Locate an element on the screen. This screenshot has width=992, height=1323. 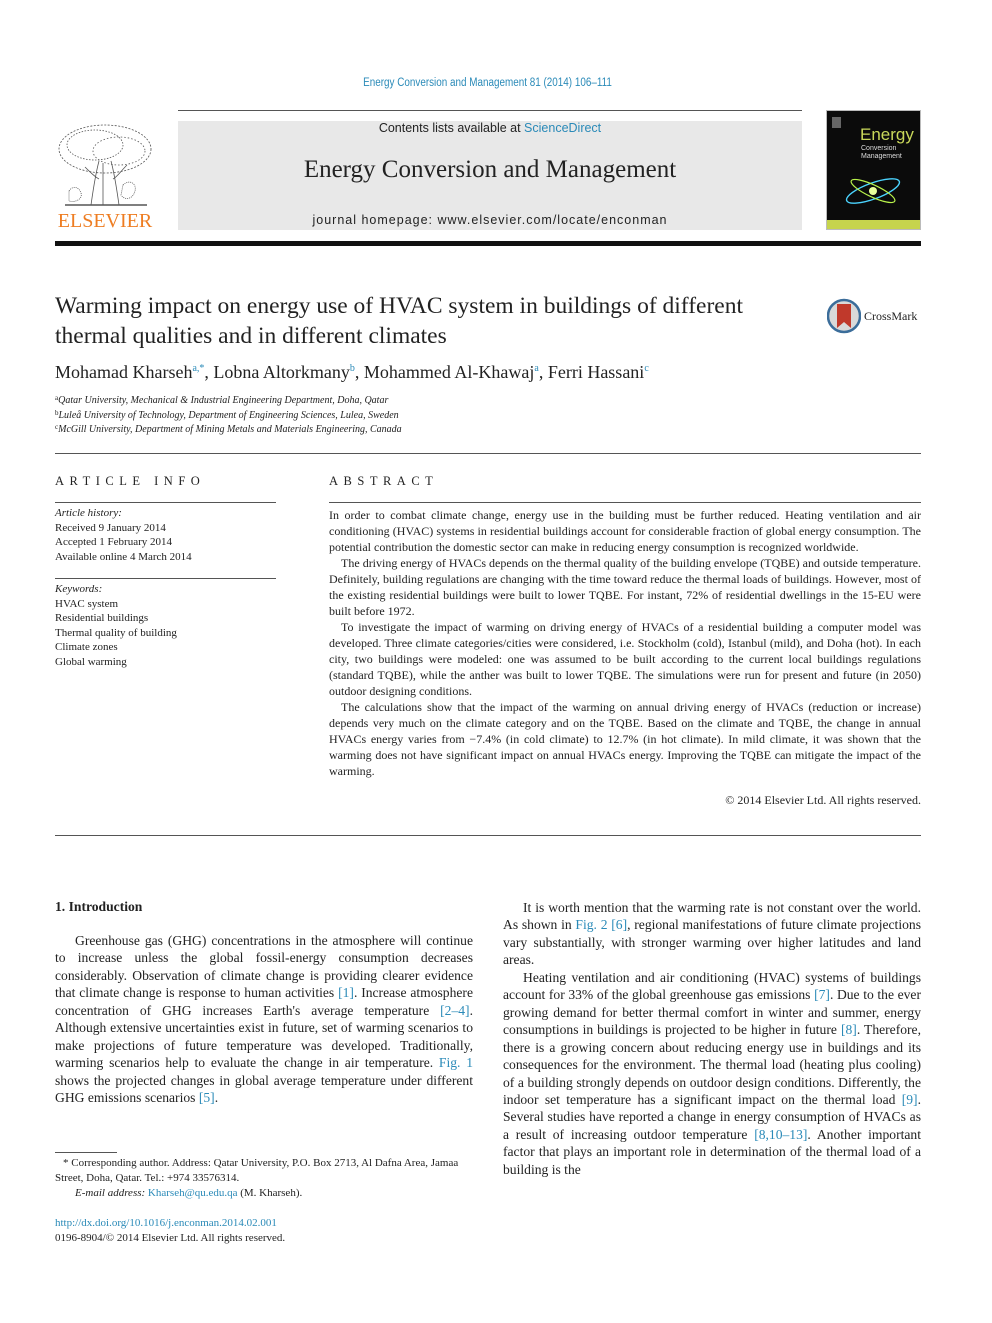
keywords-label: Keywords: is located at coordinates (79, 589).